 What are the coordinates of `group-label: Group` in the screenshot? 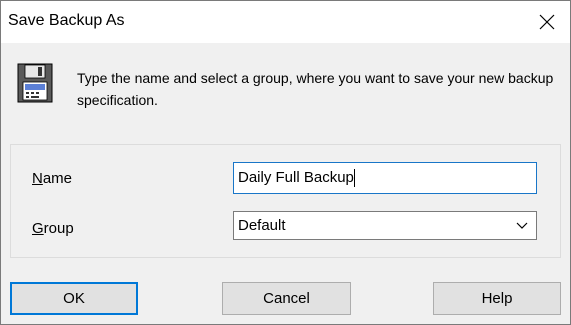 It's located at (53, 229).